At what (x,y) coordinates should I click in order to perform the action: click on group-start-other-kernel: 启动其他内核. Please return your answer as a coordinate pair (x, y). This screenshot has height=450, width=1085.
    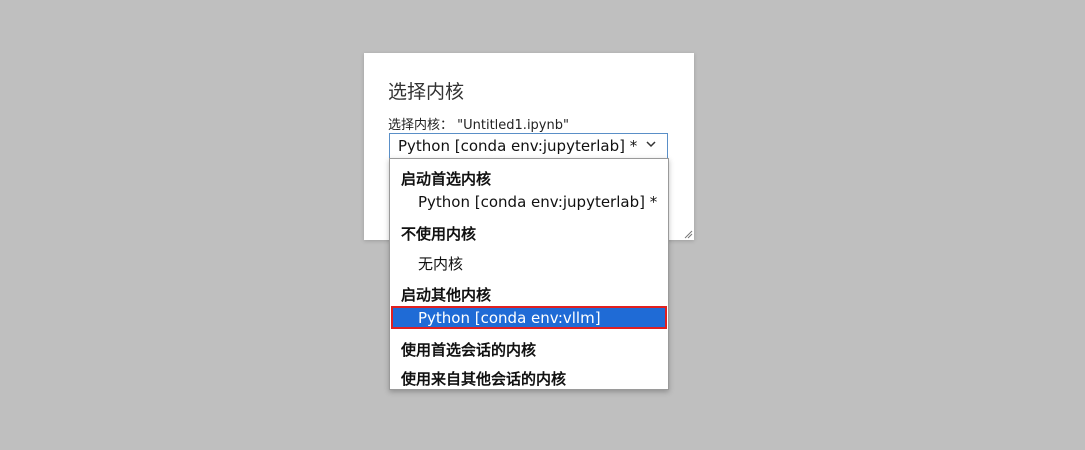
    Looking at the image, I should click on (446, 295).